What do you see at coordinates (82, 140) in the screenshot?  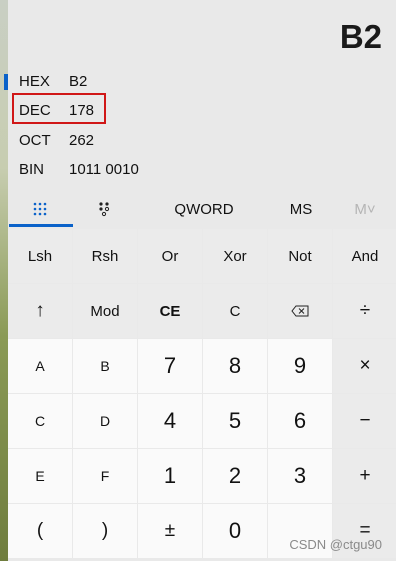 I see `radix-value: 262` at bounding box center [82, 140].